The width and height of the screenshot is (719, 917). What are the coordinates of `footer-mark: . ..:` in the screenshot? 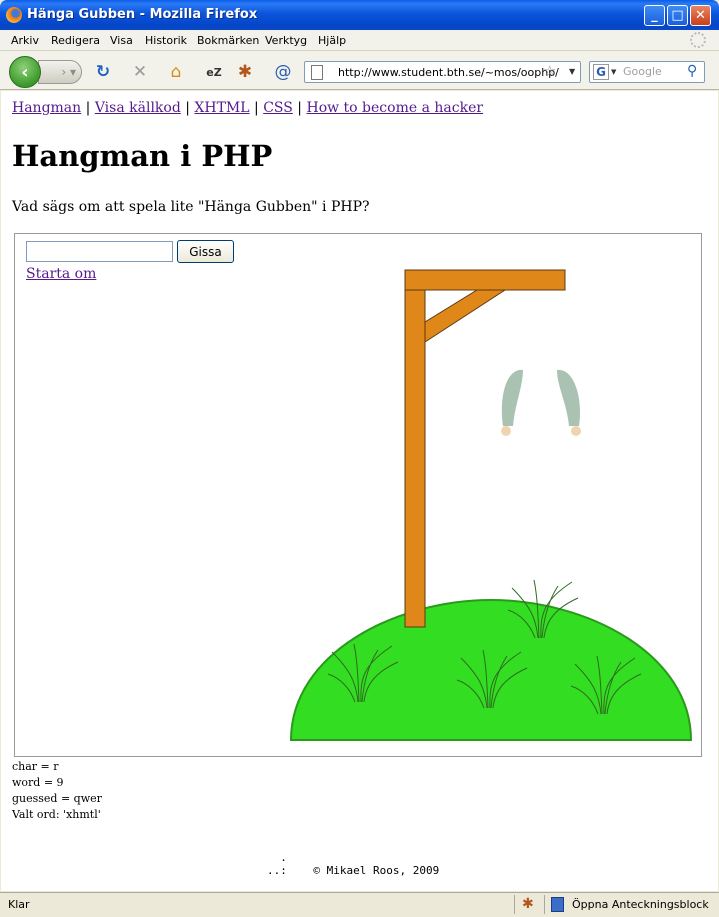 It's located at (277, 864).